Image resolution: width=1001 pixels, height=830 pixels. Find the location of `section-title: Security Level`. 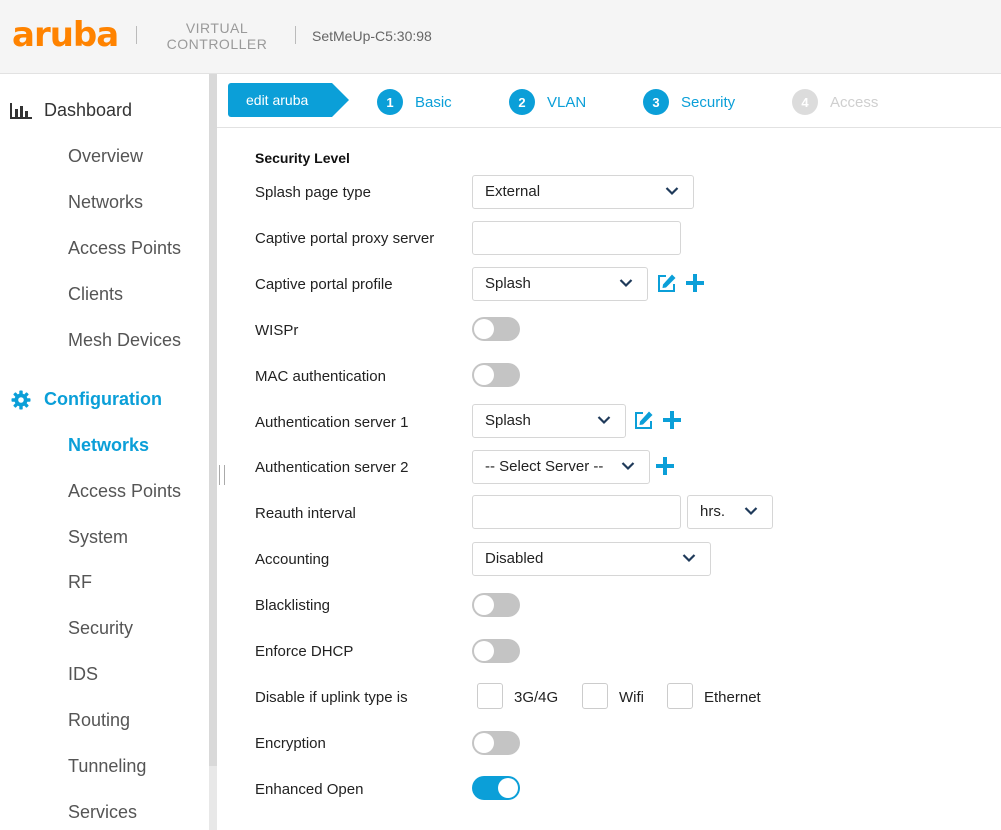

section-title: Security Level is located at coordinates (302, 158).